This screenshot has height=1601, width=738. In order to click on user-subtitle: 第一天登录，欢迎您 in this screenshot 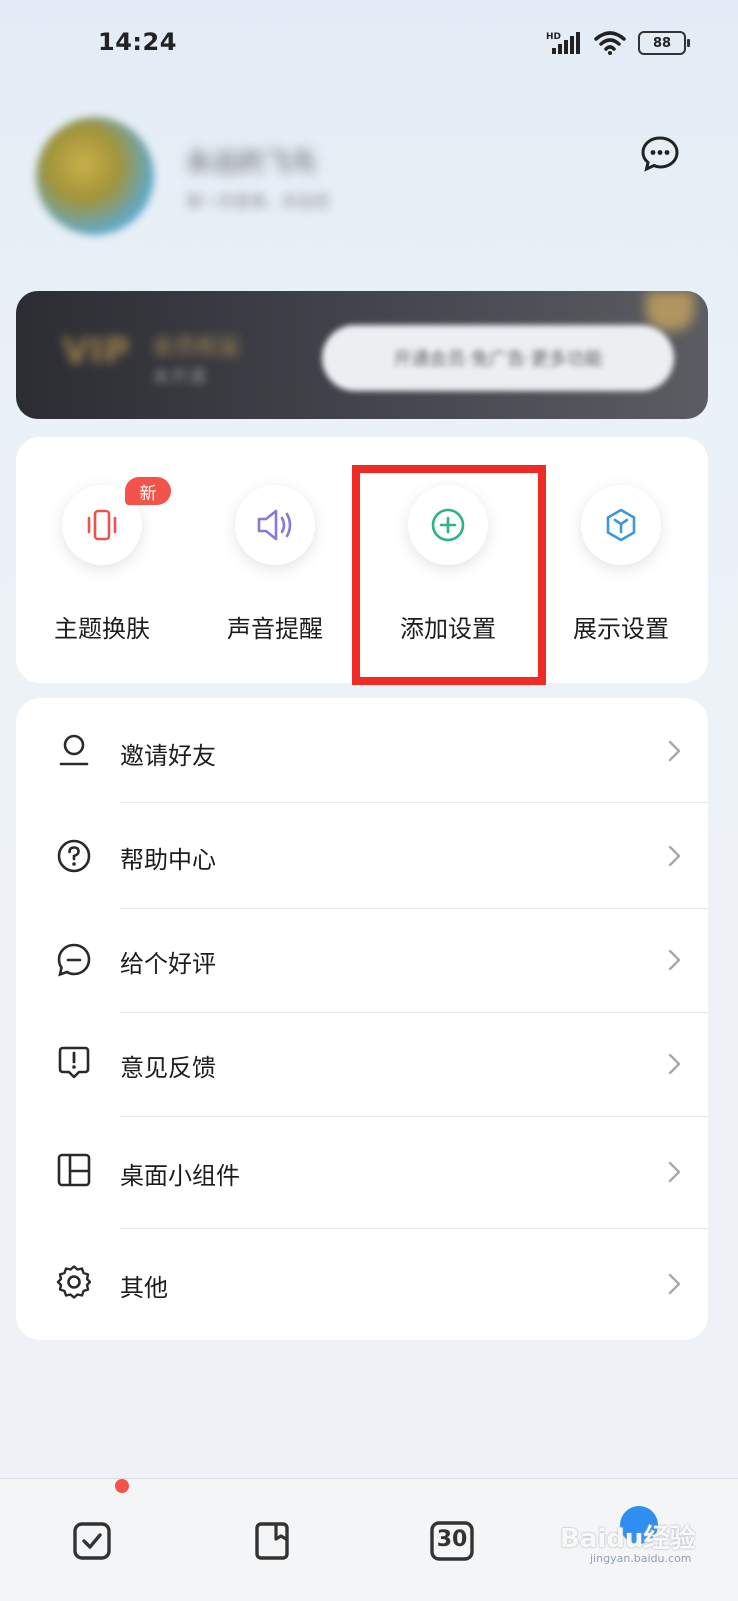, I will do `click(258, 201)`.